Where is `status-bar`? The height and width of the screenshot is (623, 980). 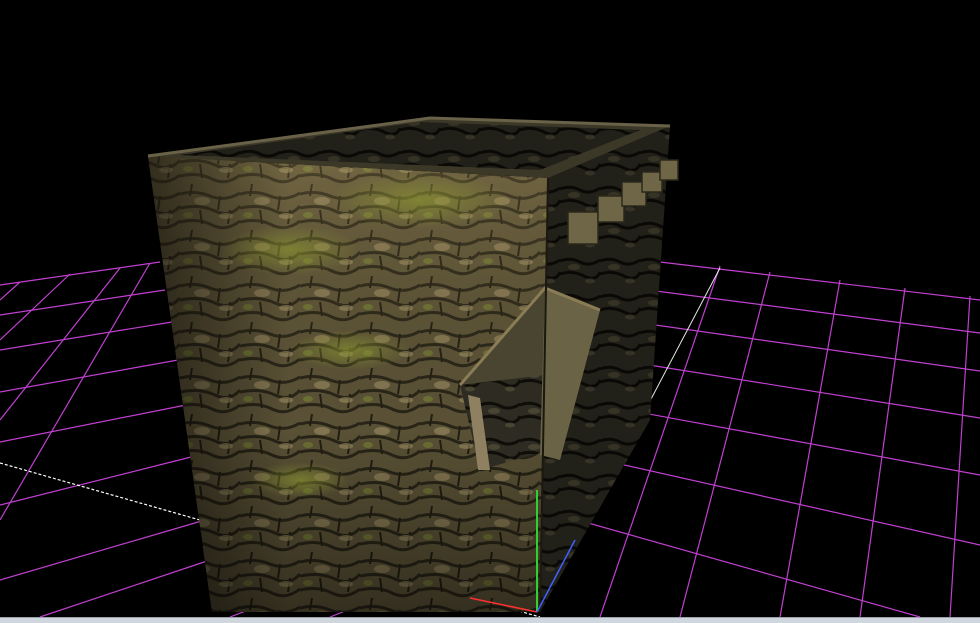
status-bar is located at coordinates (490, 620).